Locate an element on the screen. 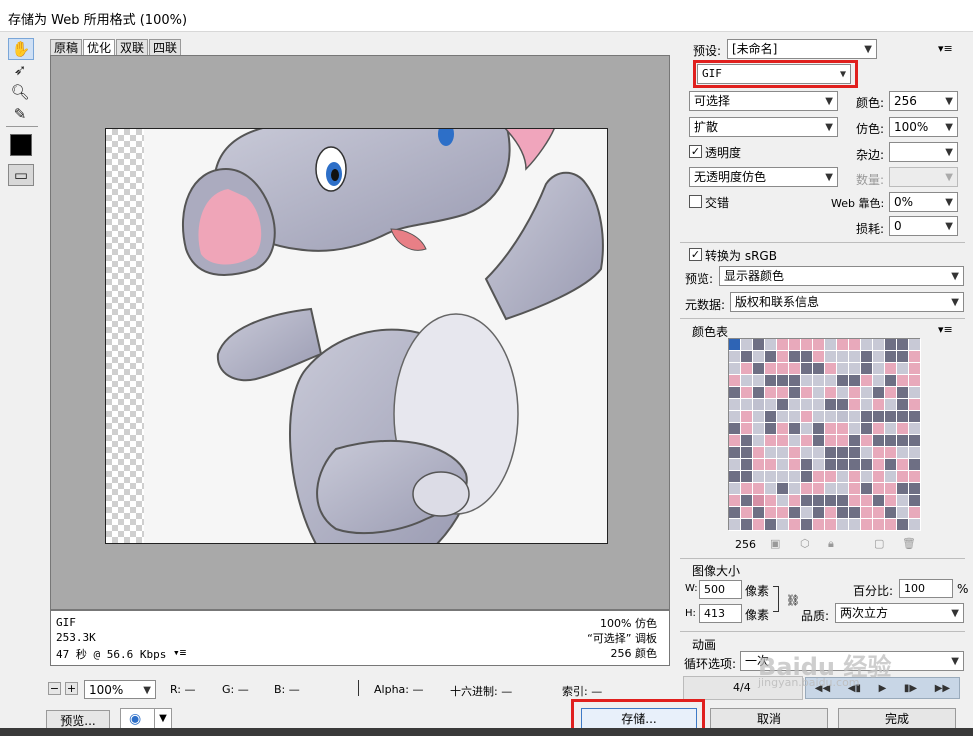 This screenshot has width=973, height=736. eyedropper-color-swatch is located at coordinates (21, 145).